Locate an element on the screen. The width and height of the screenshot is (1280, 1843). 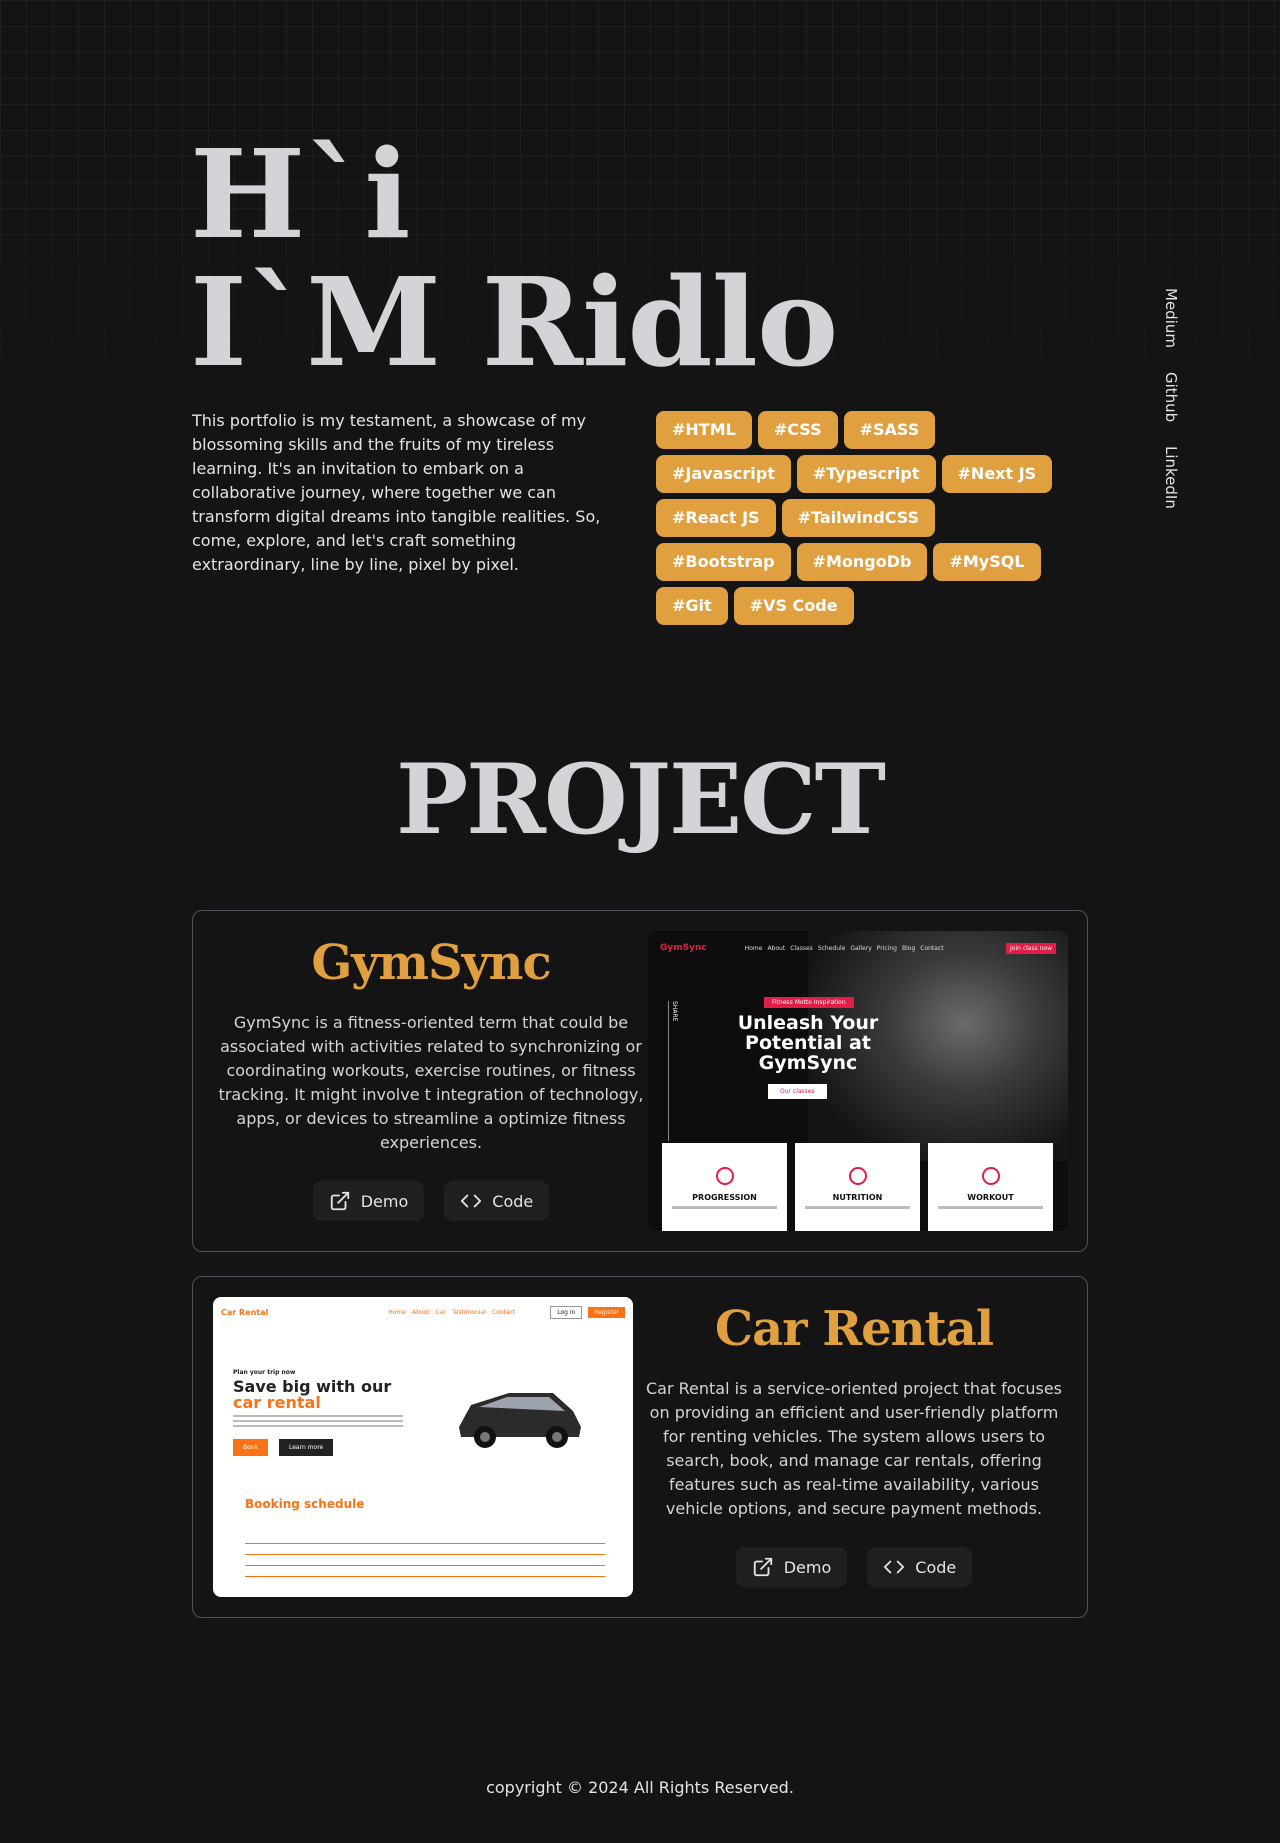
preview-card: PROGRESSION is located at coordinates (724, 1187).